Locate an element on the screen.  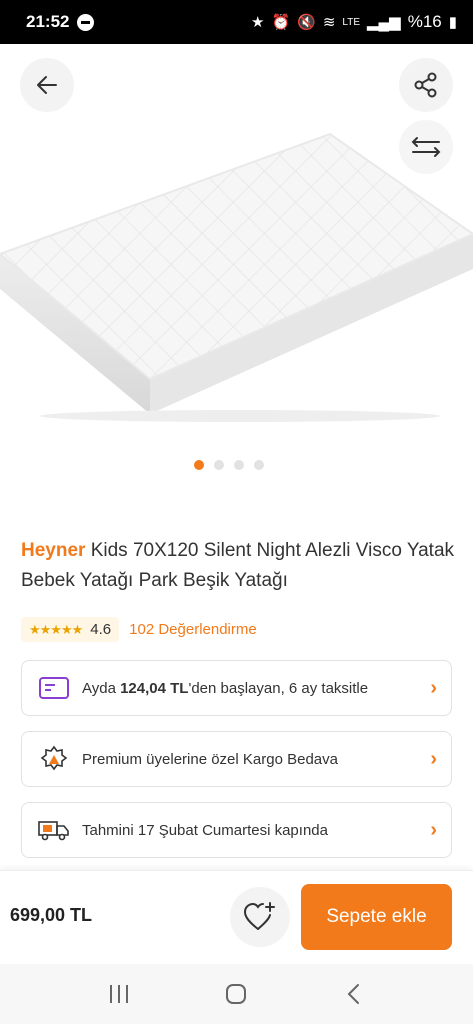
delivery-truck-icon is located at coordinates (54, 830).